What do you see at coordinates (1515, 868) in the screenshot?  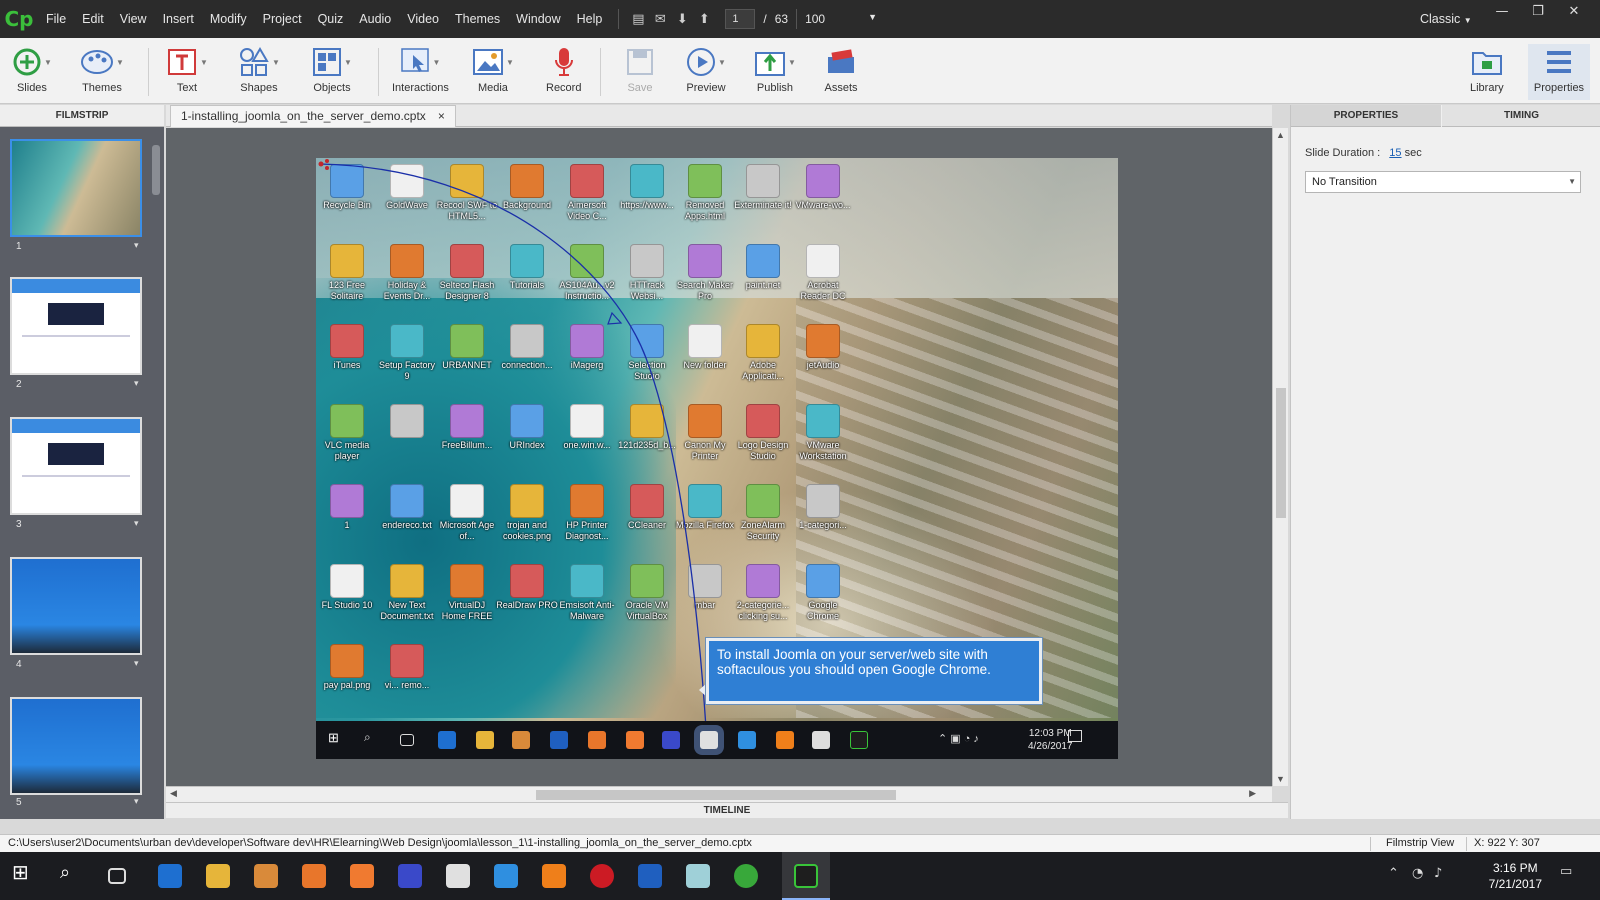 I see `taskbar-time: 3:16 PM` at bounding box center [1515, 868].